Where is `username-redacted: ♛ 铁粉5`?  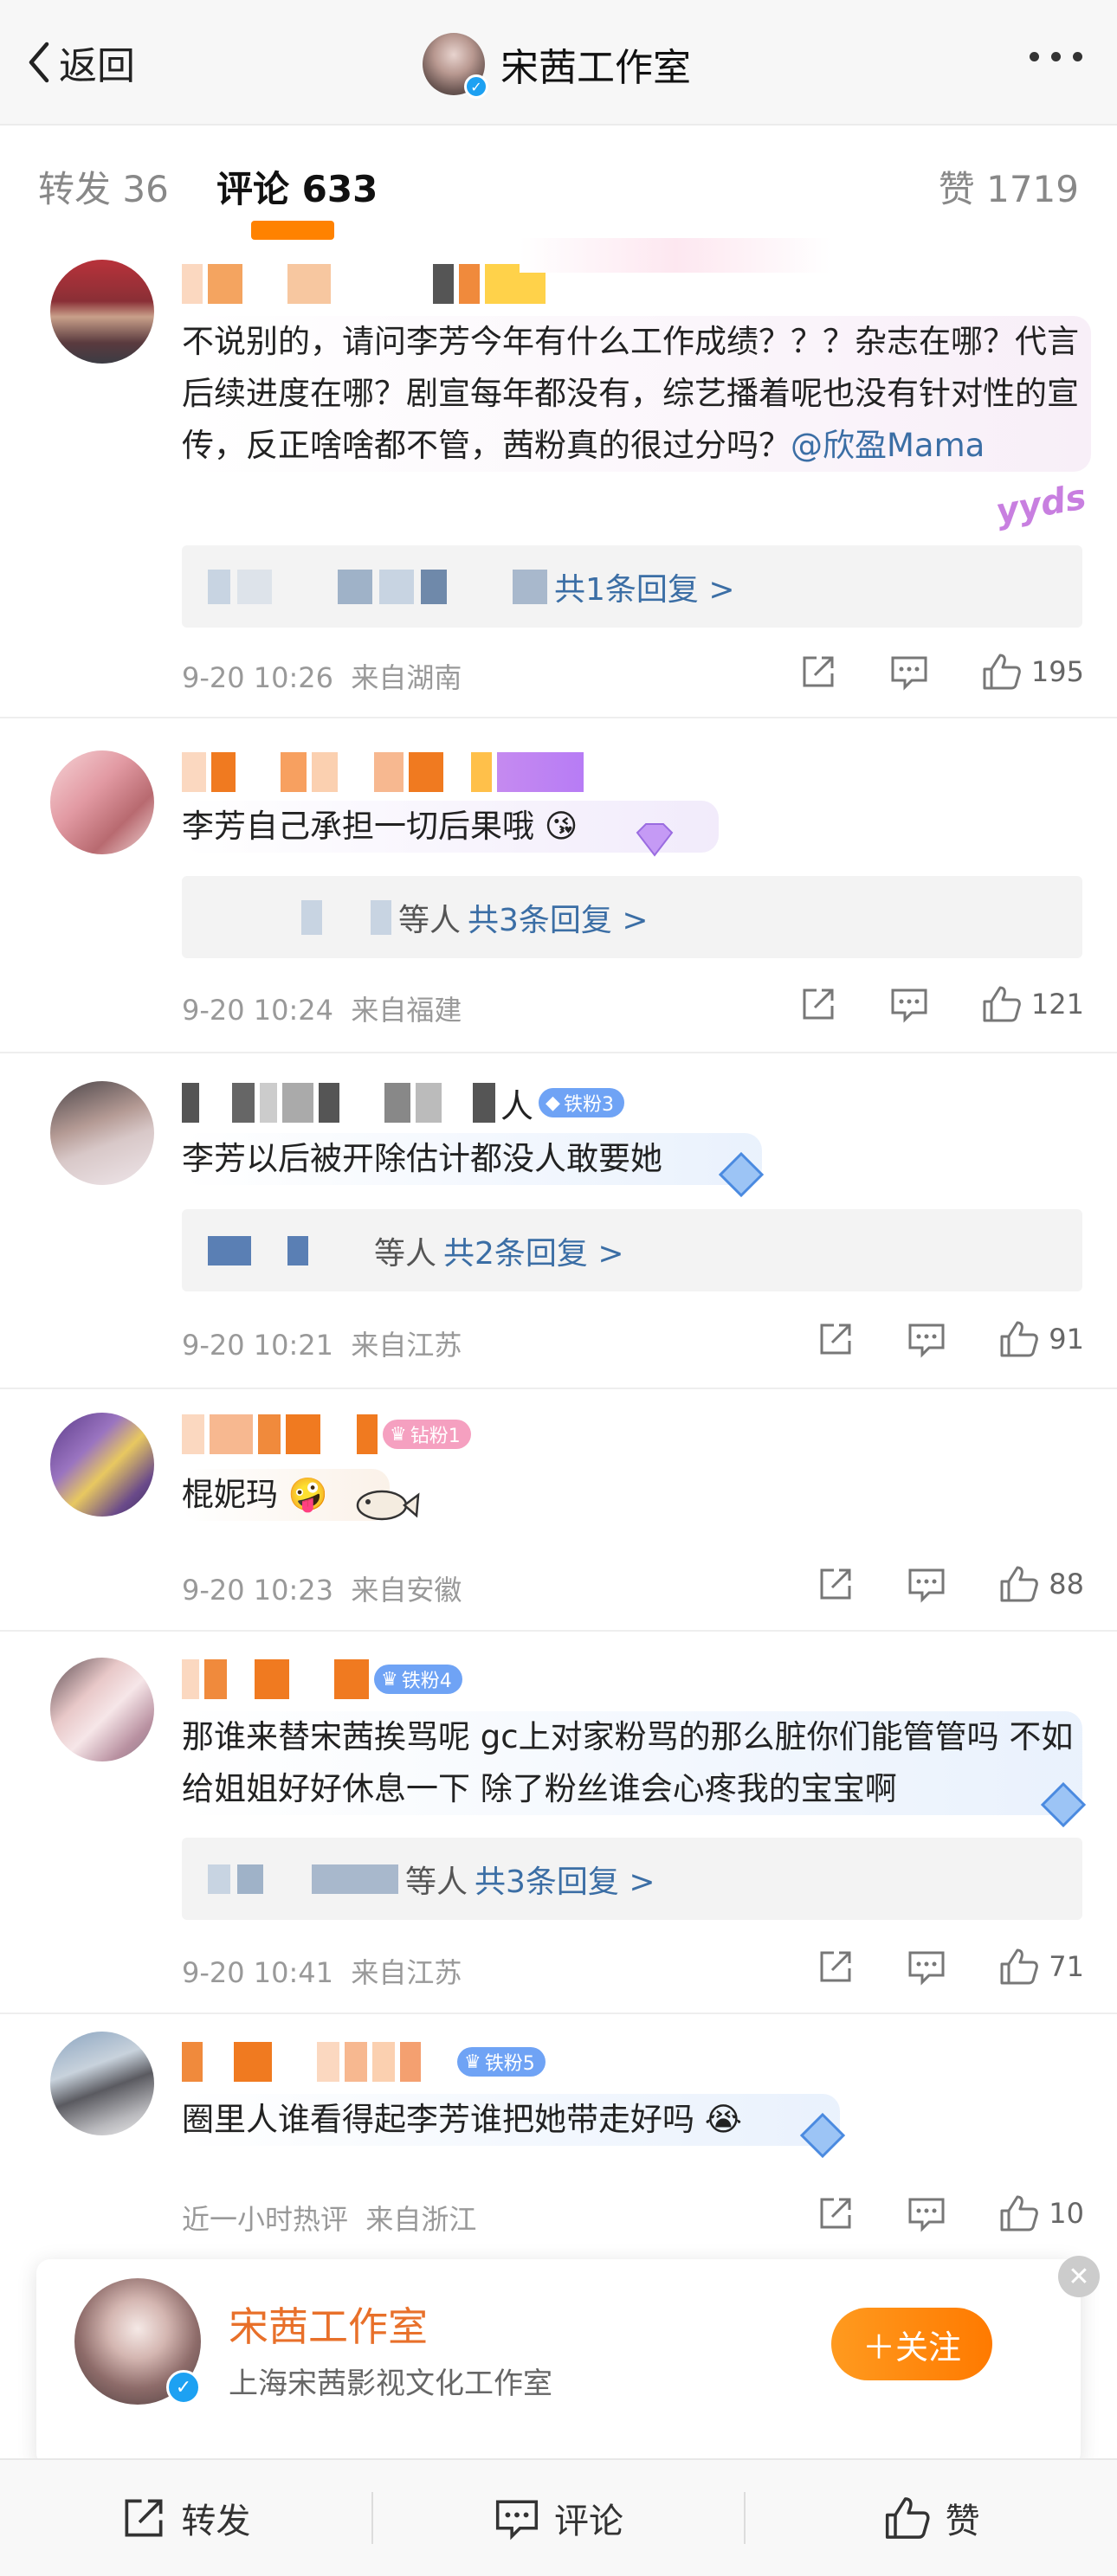
username-redacted: ♛ 铁粉5 is located at coordinates (364, 2061).